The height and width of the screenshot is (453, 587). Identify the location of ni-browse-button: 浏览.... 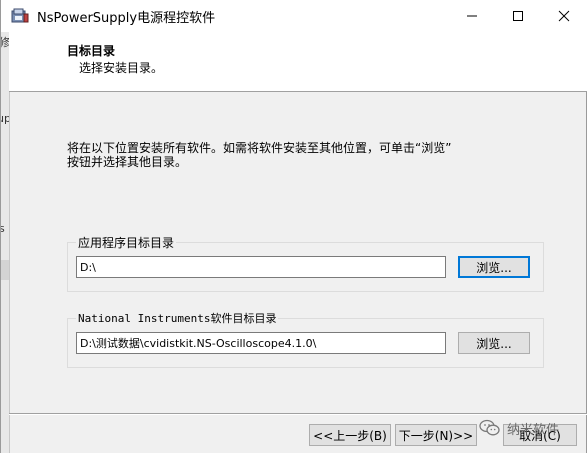
(494, 343).